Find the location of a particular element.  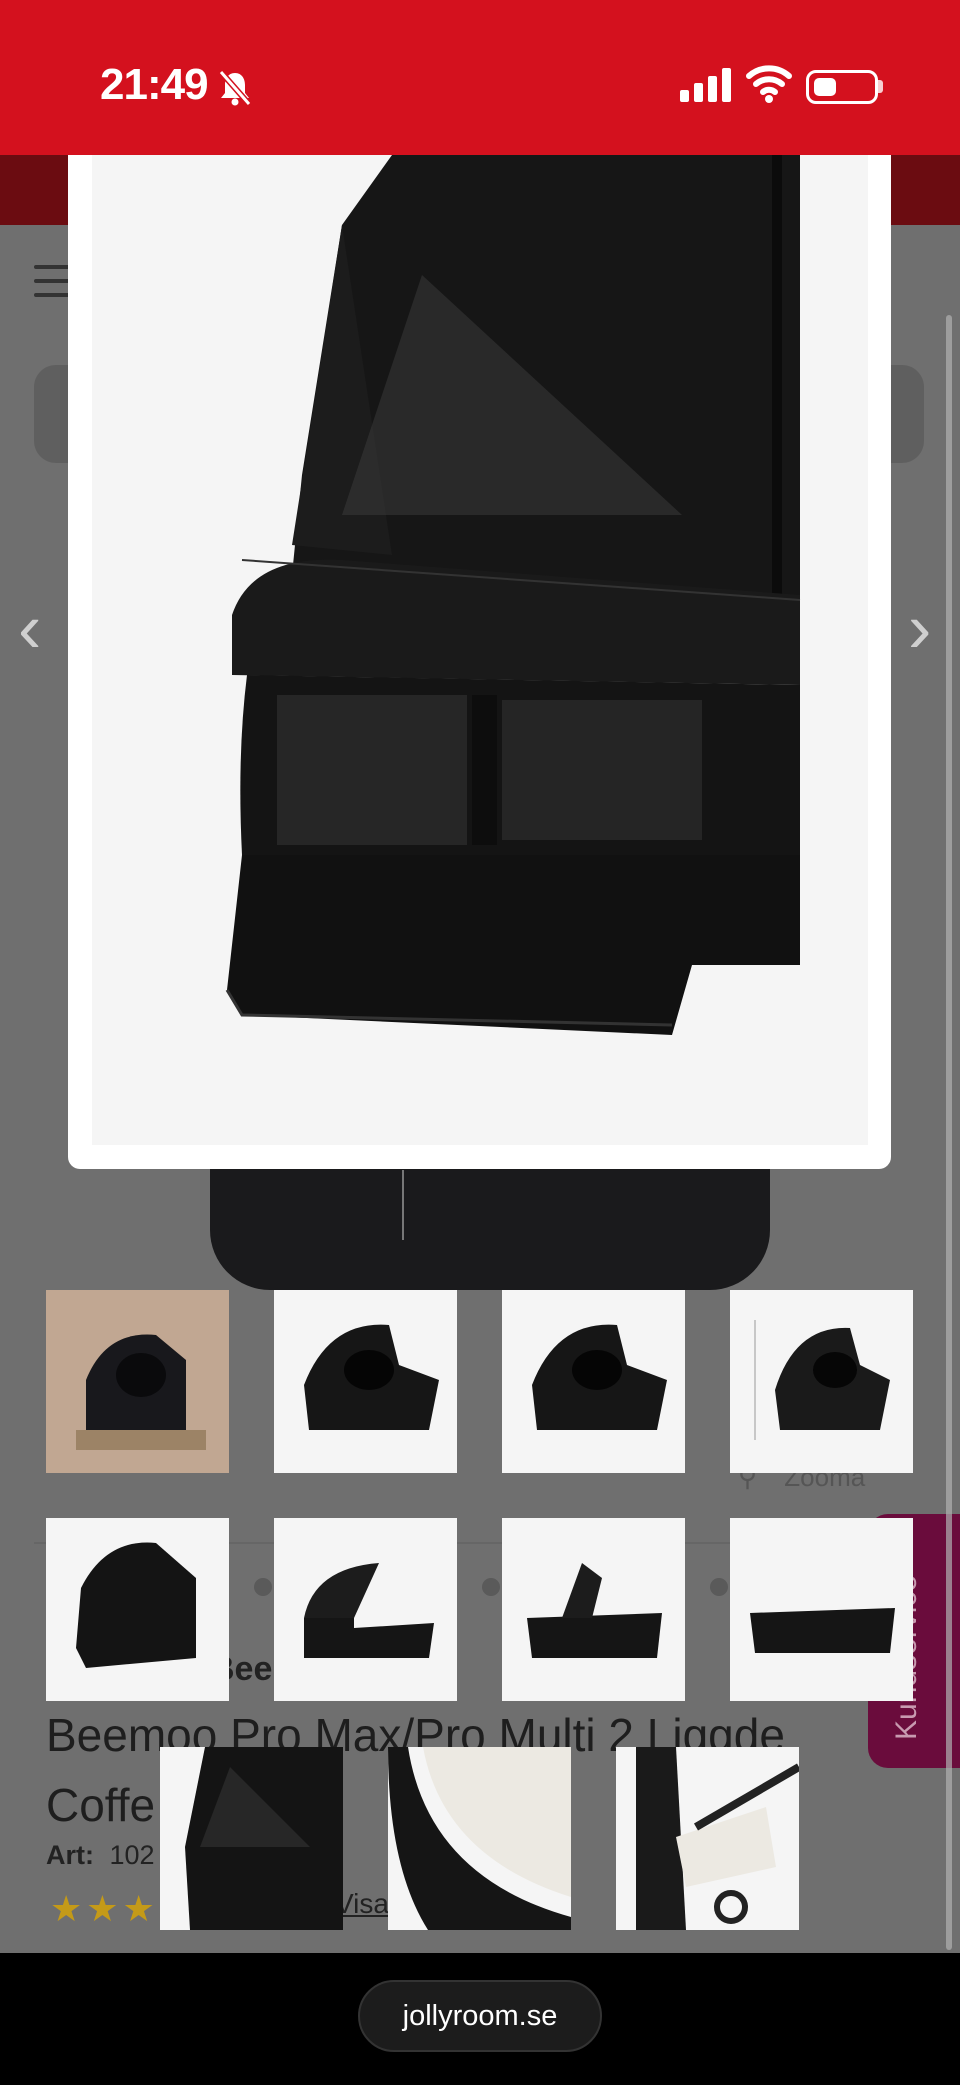

chevron-right-icon: › is located at coordinates (919, 628).